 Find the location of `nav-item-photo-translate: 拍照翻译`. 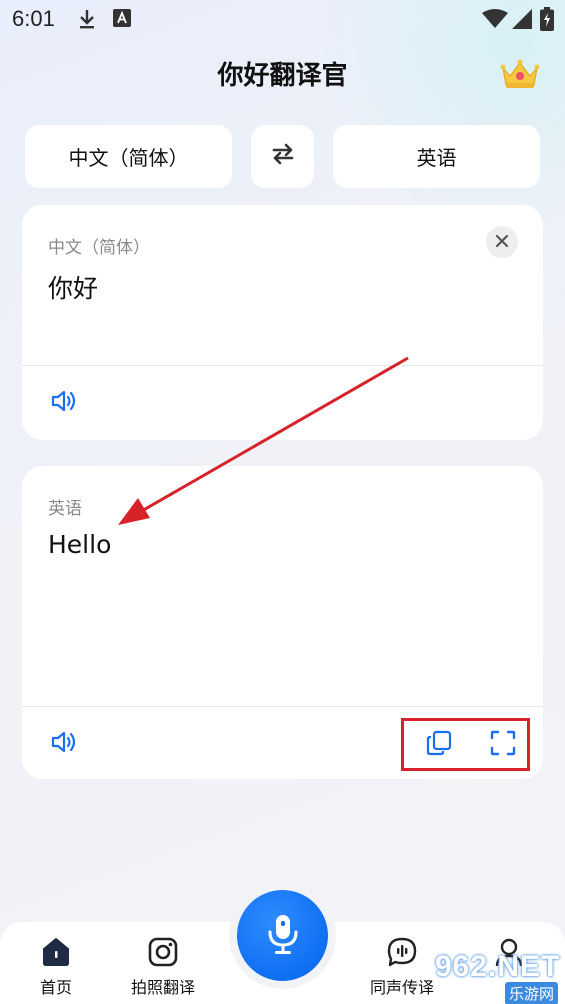

nav-item-photo-translate: 拍照翻译 is located at coordinates (163, 963).